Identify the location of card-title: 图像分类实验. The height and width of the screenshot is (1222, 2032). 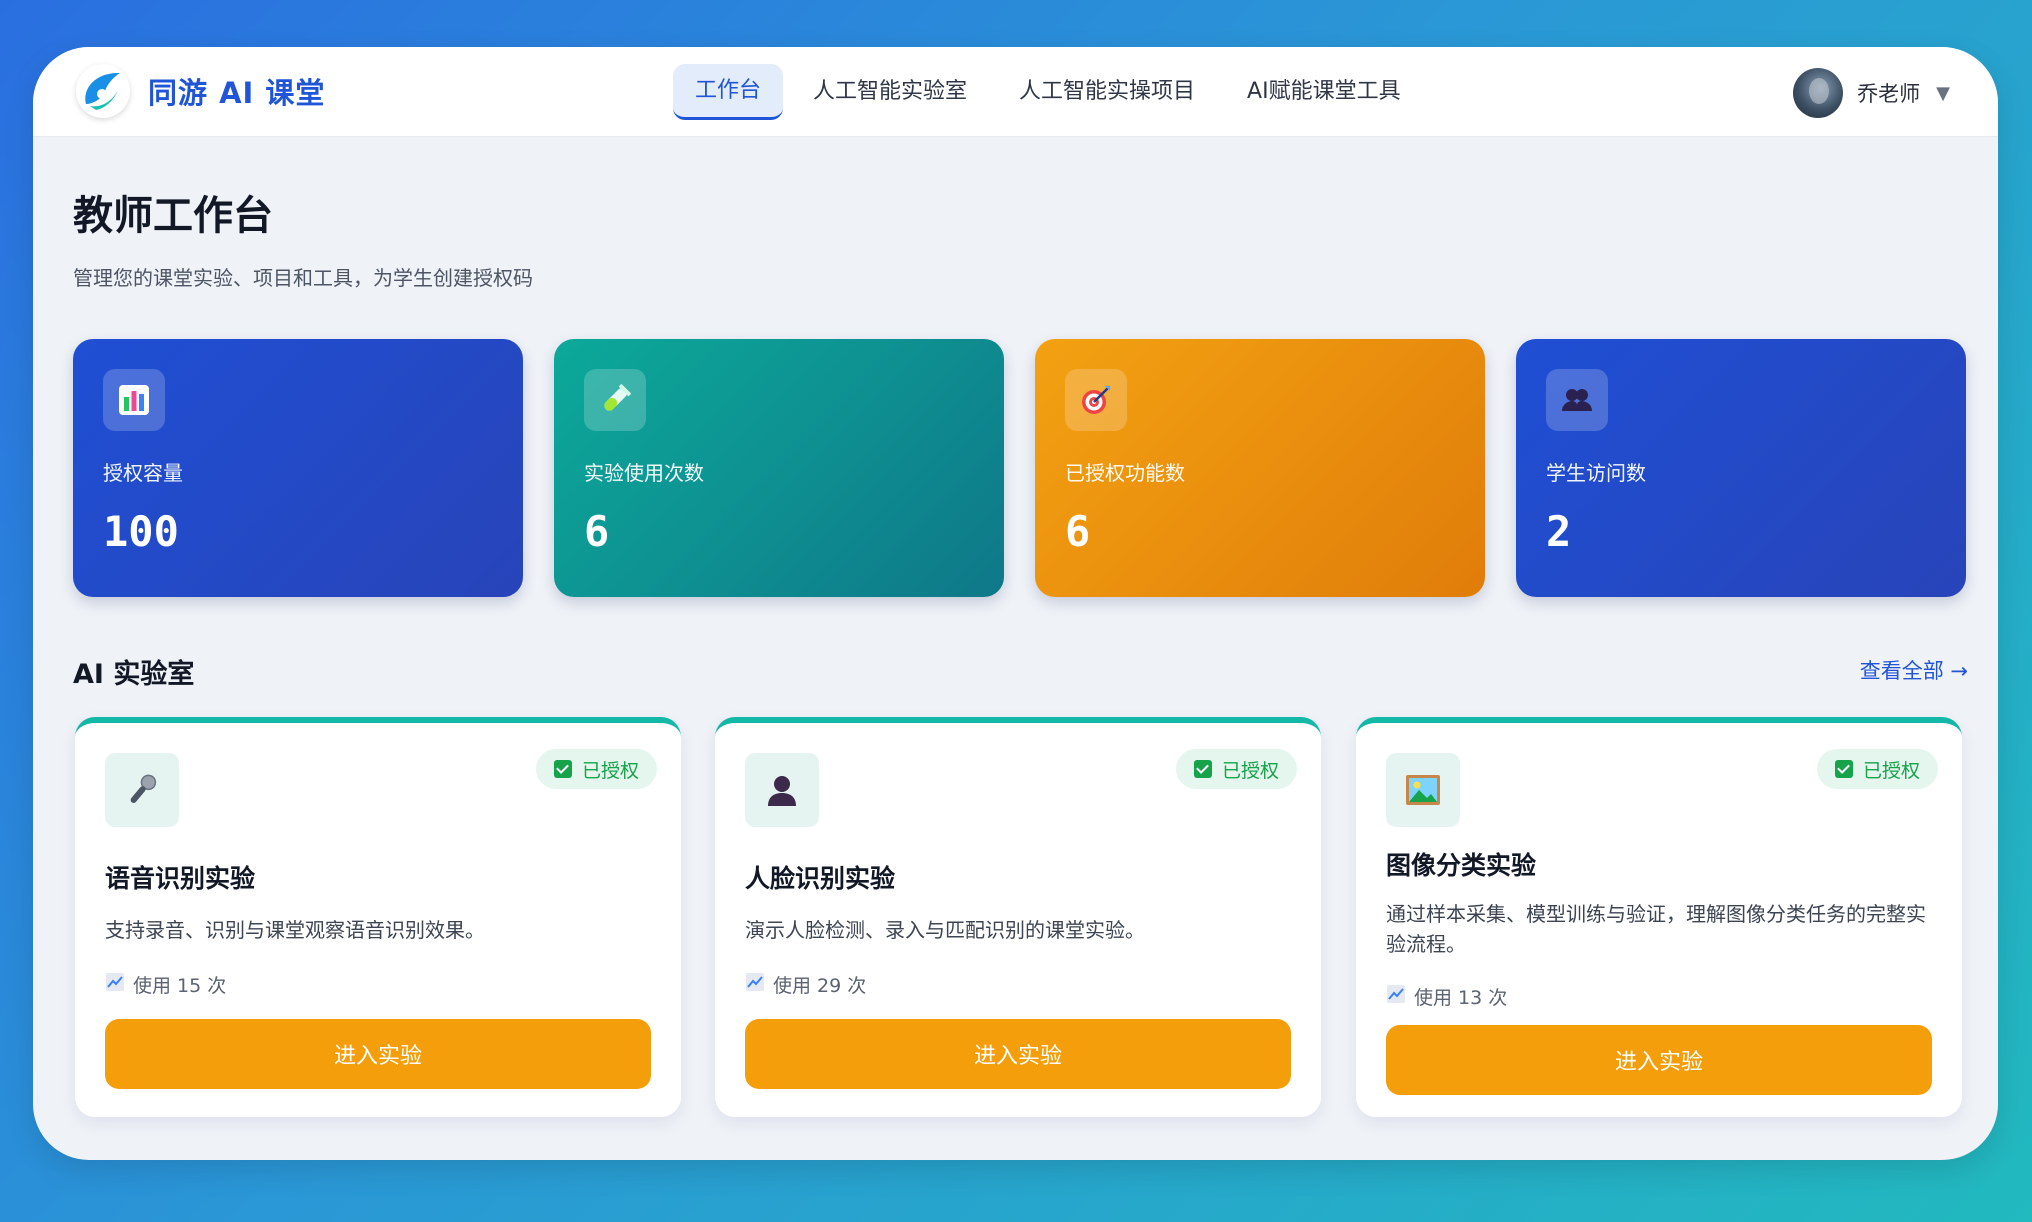
(1461, 865).